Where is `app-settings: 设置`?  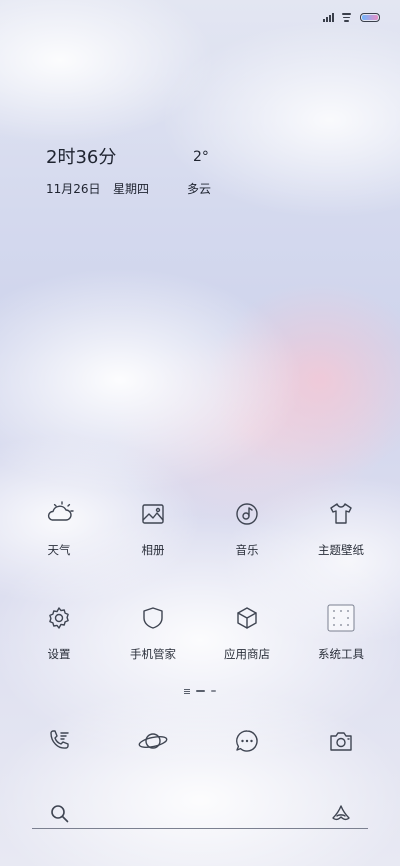
app-settings: 设置 is located at coordinates (59, 632).